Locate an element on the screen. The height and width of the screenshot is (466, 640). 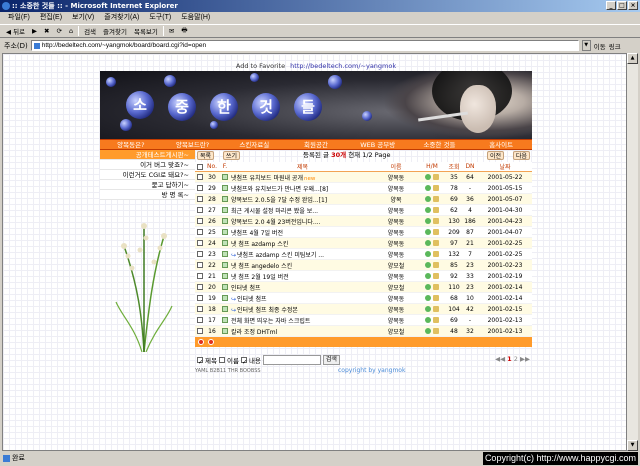
select-all-checkbox is located at coordinates (200, 167).